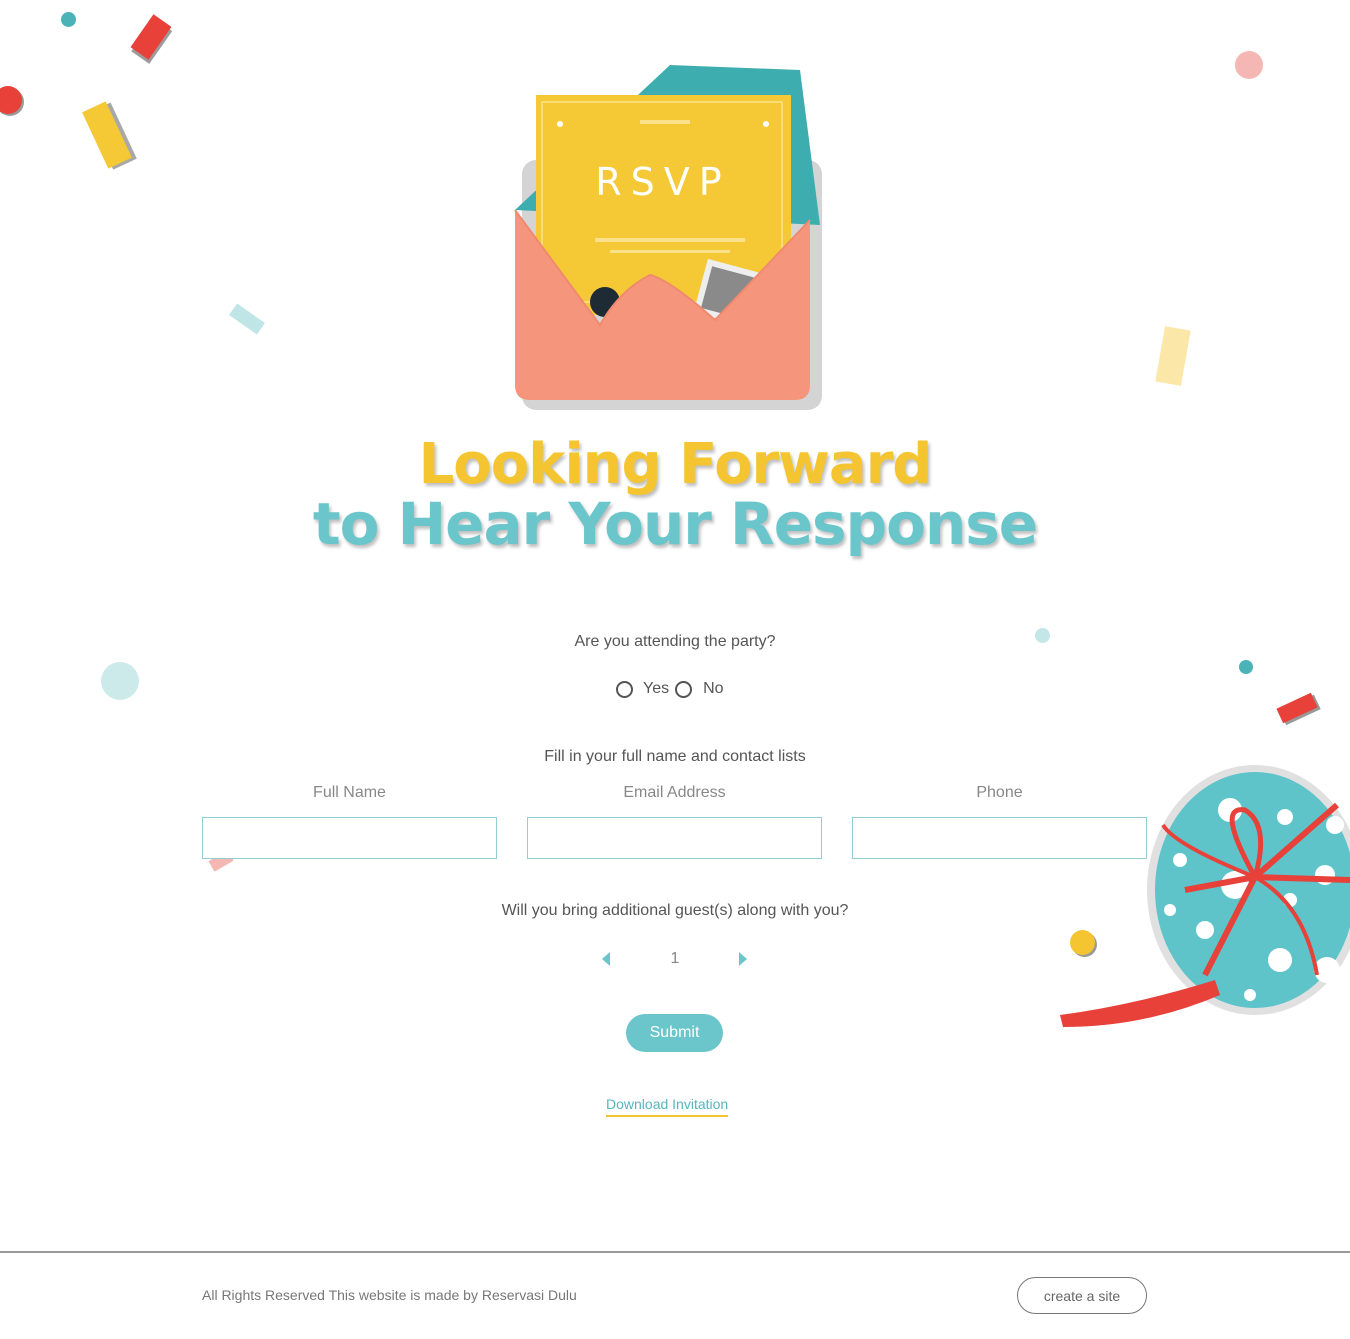 This screenshot has height=1339, width=1350. I want to click on headline-line-2: to Hear Your Response, so click(675, 524).